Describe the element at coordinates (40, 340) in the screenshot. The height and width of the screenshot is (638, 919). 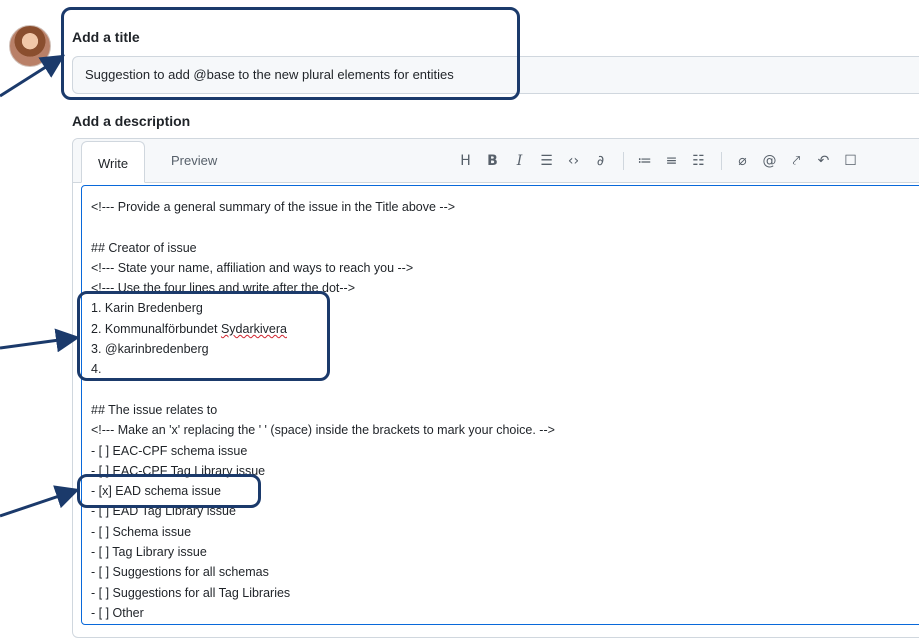
I see `creator-arrow` at that location.